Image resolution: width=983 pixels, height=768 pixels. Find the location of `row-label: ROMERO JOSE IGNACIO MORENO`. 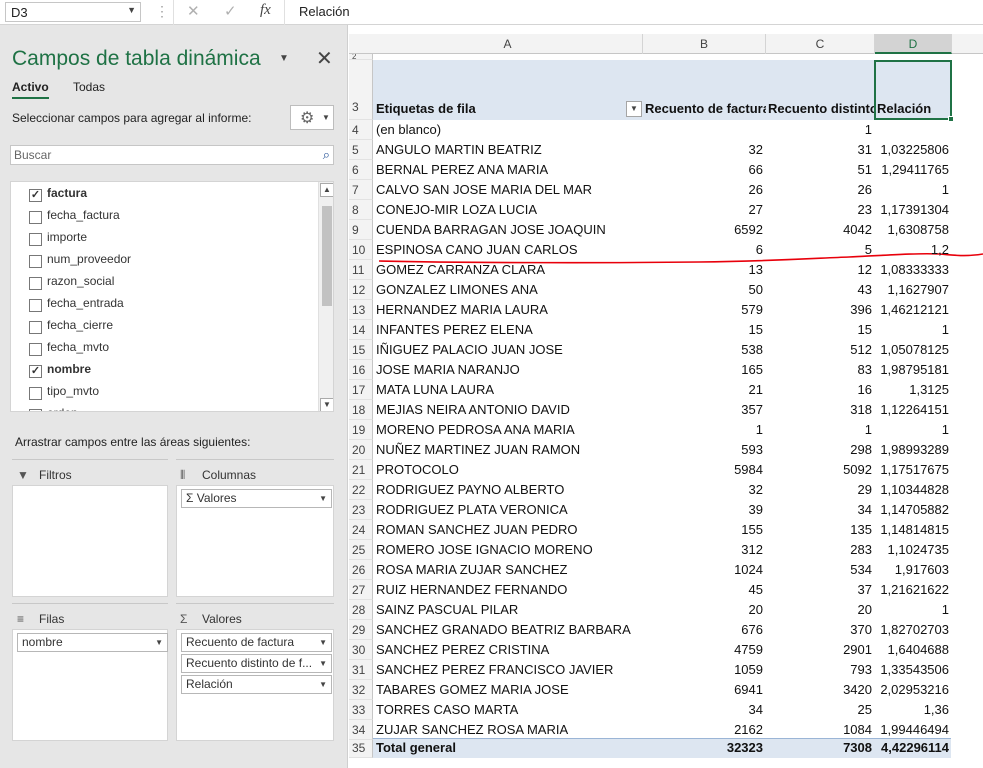

row-label: ROMERO JOSE IGNACIO MORENO is located at coordinates (507, 549).